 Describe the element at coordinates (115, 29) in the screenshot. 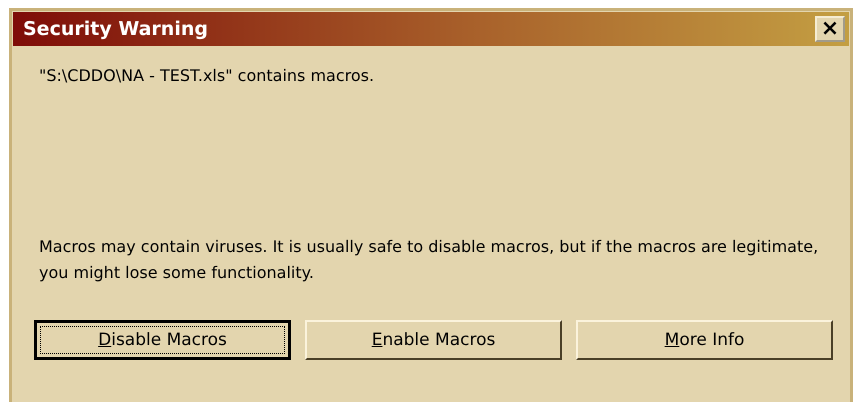

I see `window-title: Security Warning` at that location.